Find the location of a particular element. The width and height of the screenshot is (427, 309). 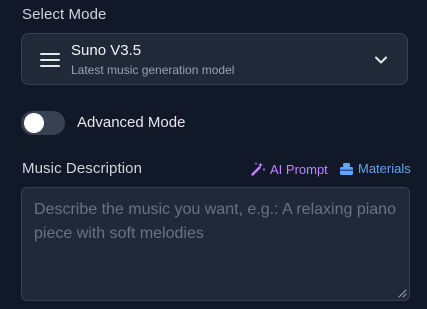

chevron-down-icon is located at coordinates (381, 60).